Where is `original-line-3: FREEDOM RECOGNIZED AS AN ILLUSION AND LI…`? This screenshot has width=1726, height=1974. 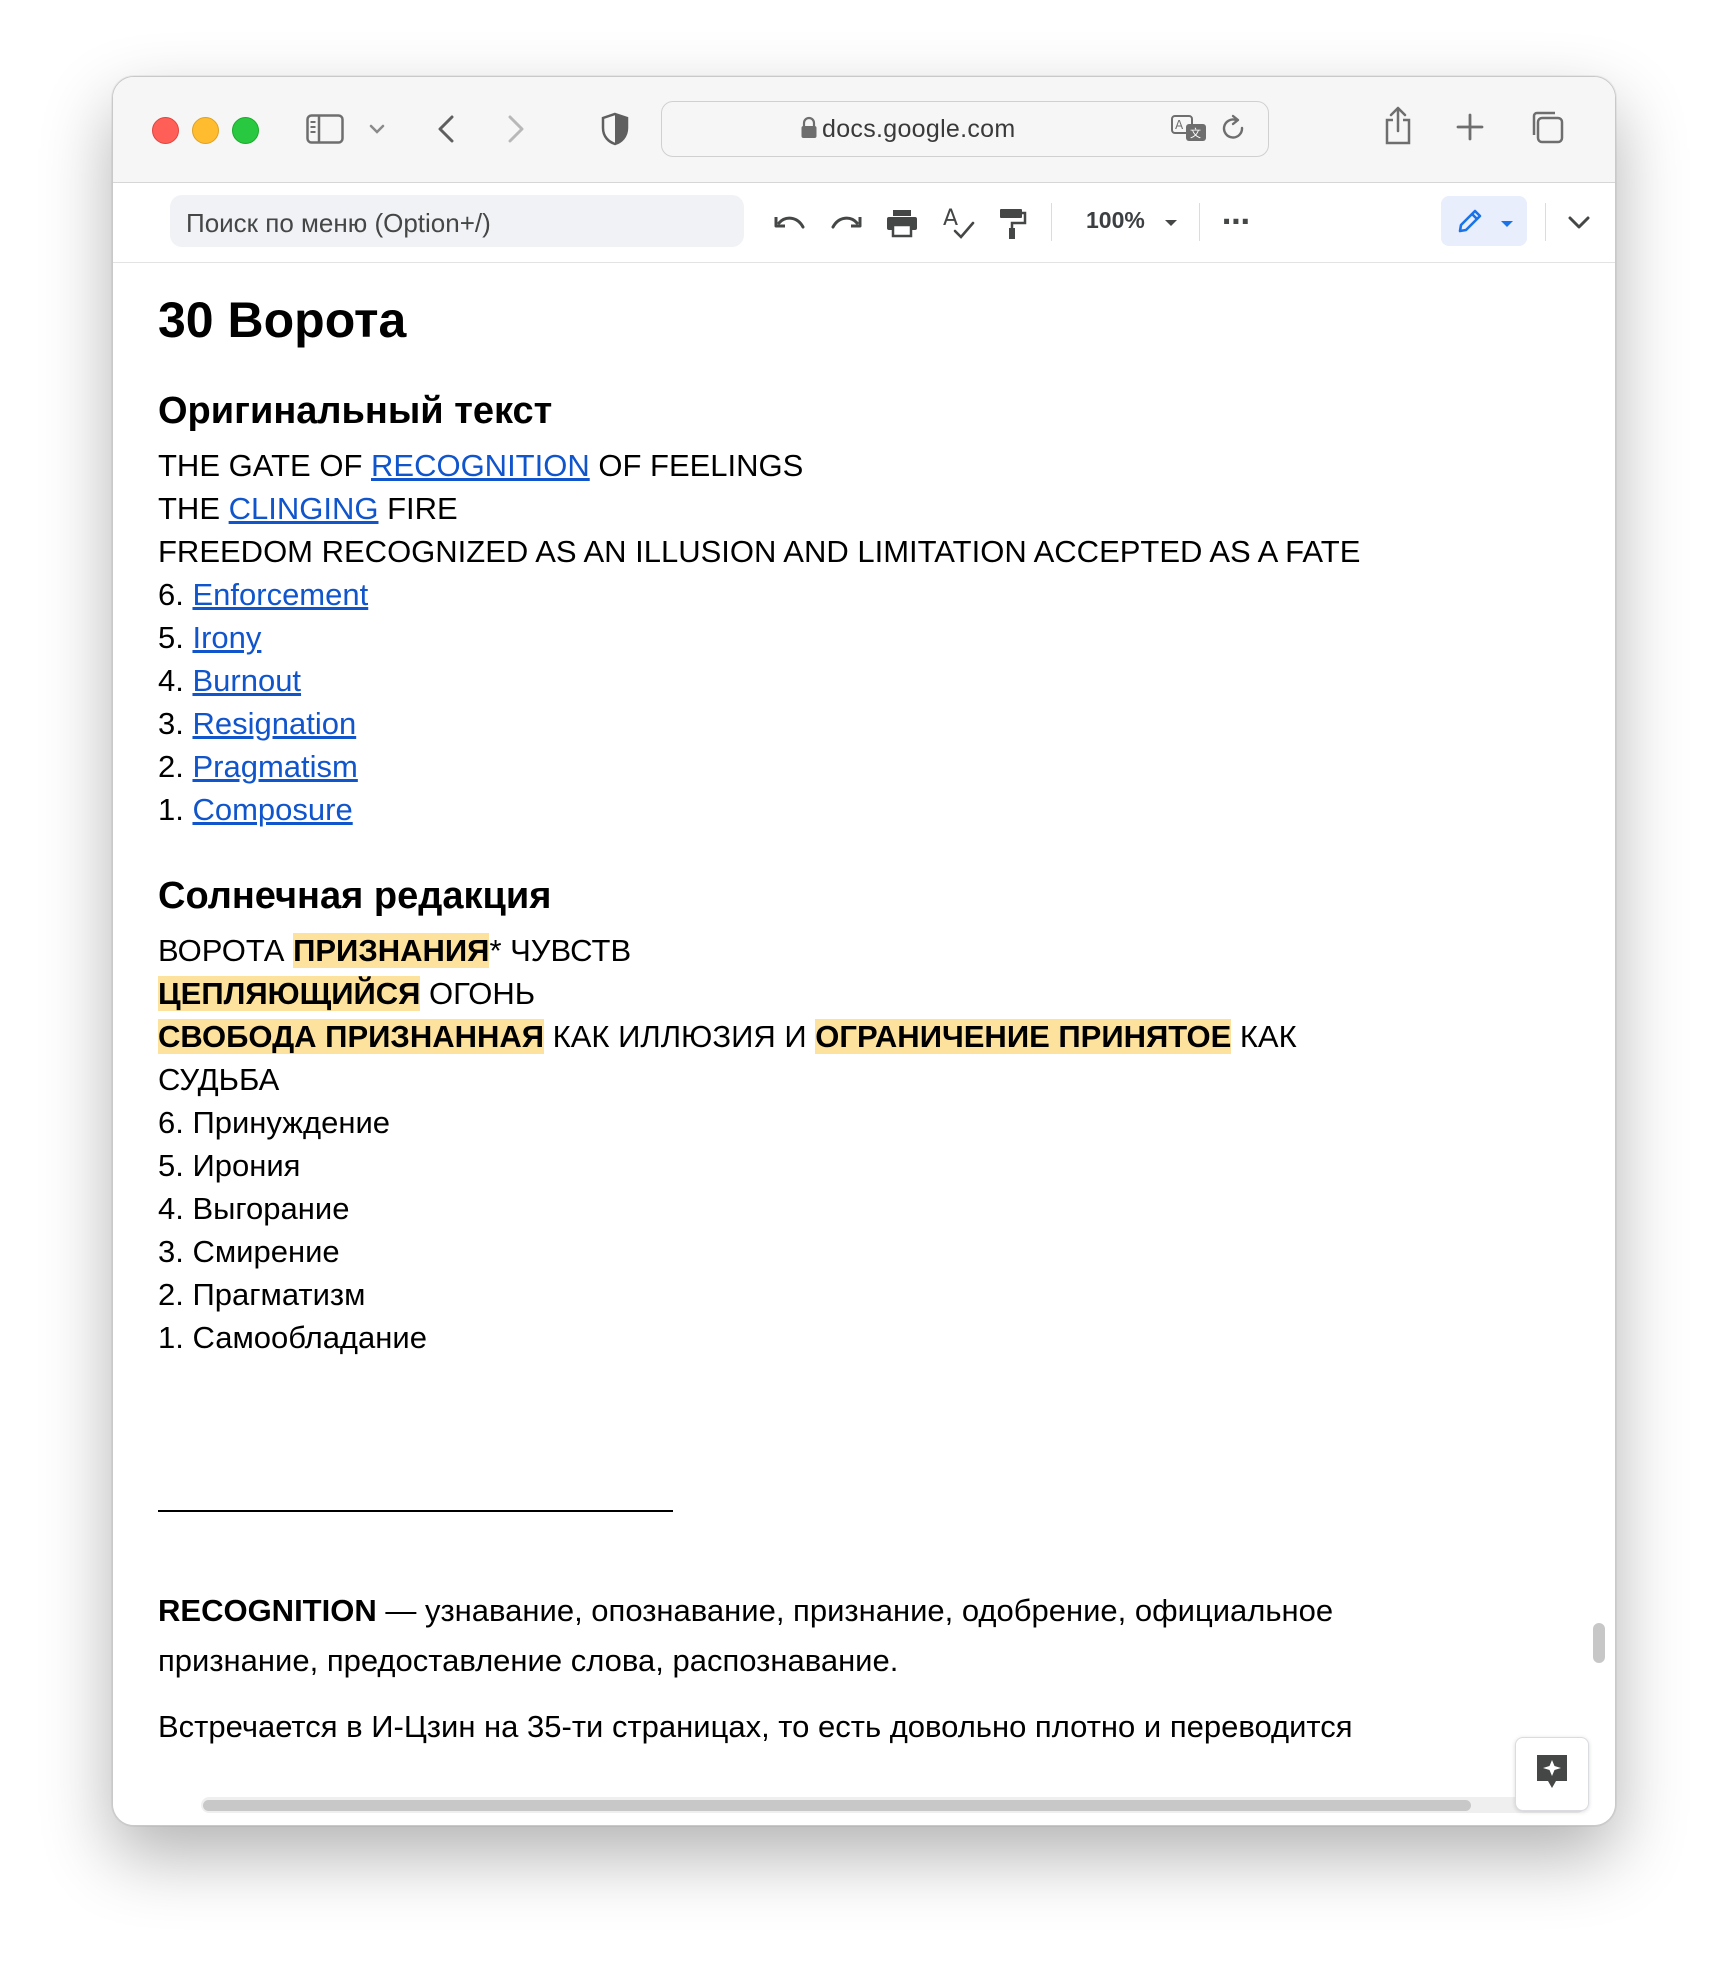
original-line-3: FREEDOM RECOGNIZED AS AN ILLUSION AND LI… is located at coordinates (759, 551).